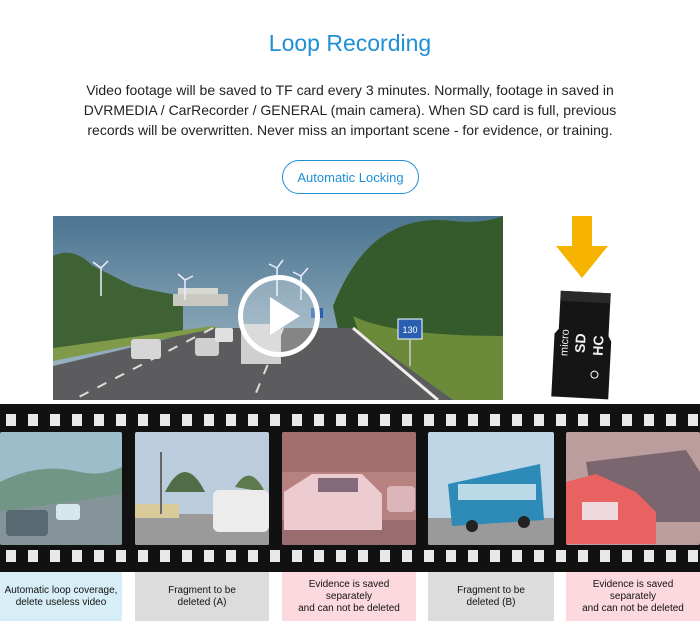 Image resolution: width=700 pixels, height=627 pixels. What do you see at coordinates (564, 342) in the screenshot?
I see `sd-brand-micro: micro` at bounding box center [564, 342].